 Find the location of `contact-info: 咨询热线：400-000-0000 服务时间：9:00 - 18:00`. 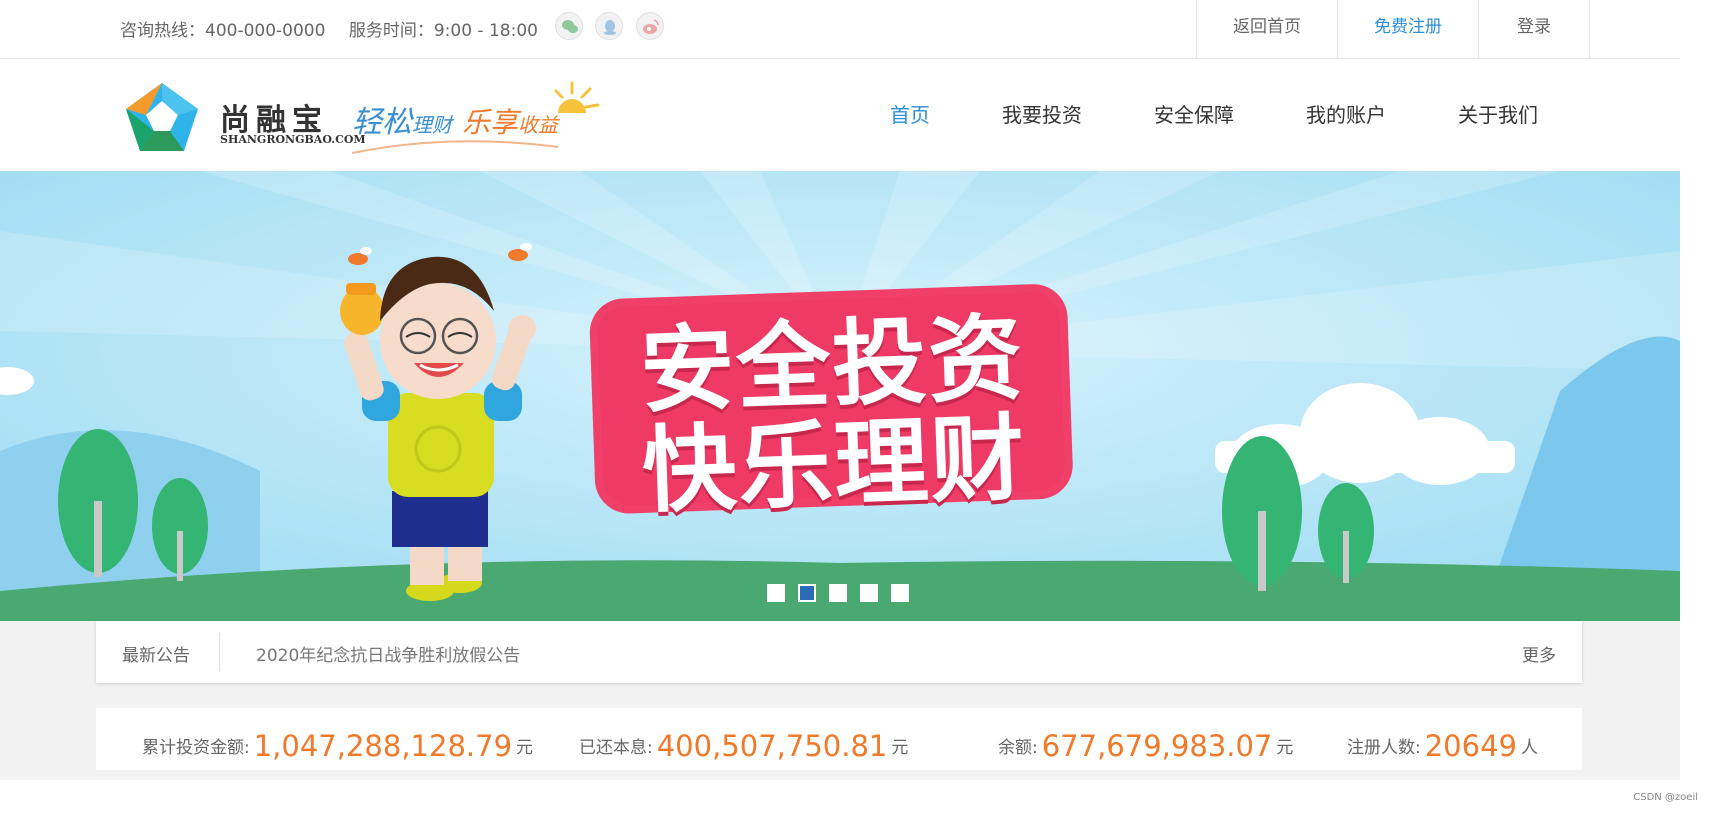

contact-info: 咨询热线：400-000-0000 服务时间：9:00 - 18:00 is located at coordinates (338, 28).